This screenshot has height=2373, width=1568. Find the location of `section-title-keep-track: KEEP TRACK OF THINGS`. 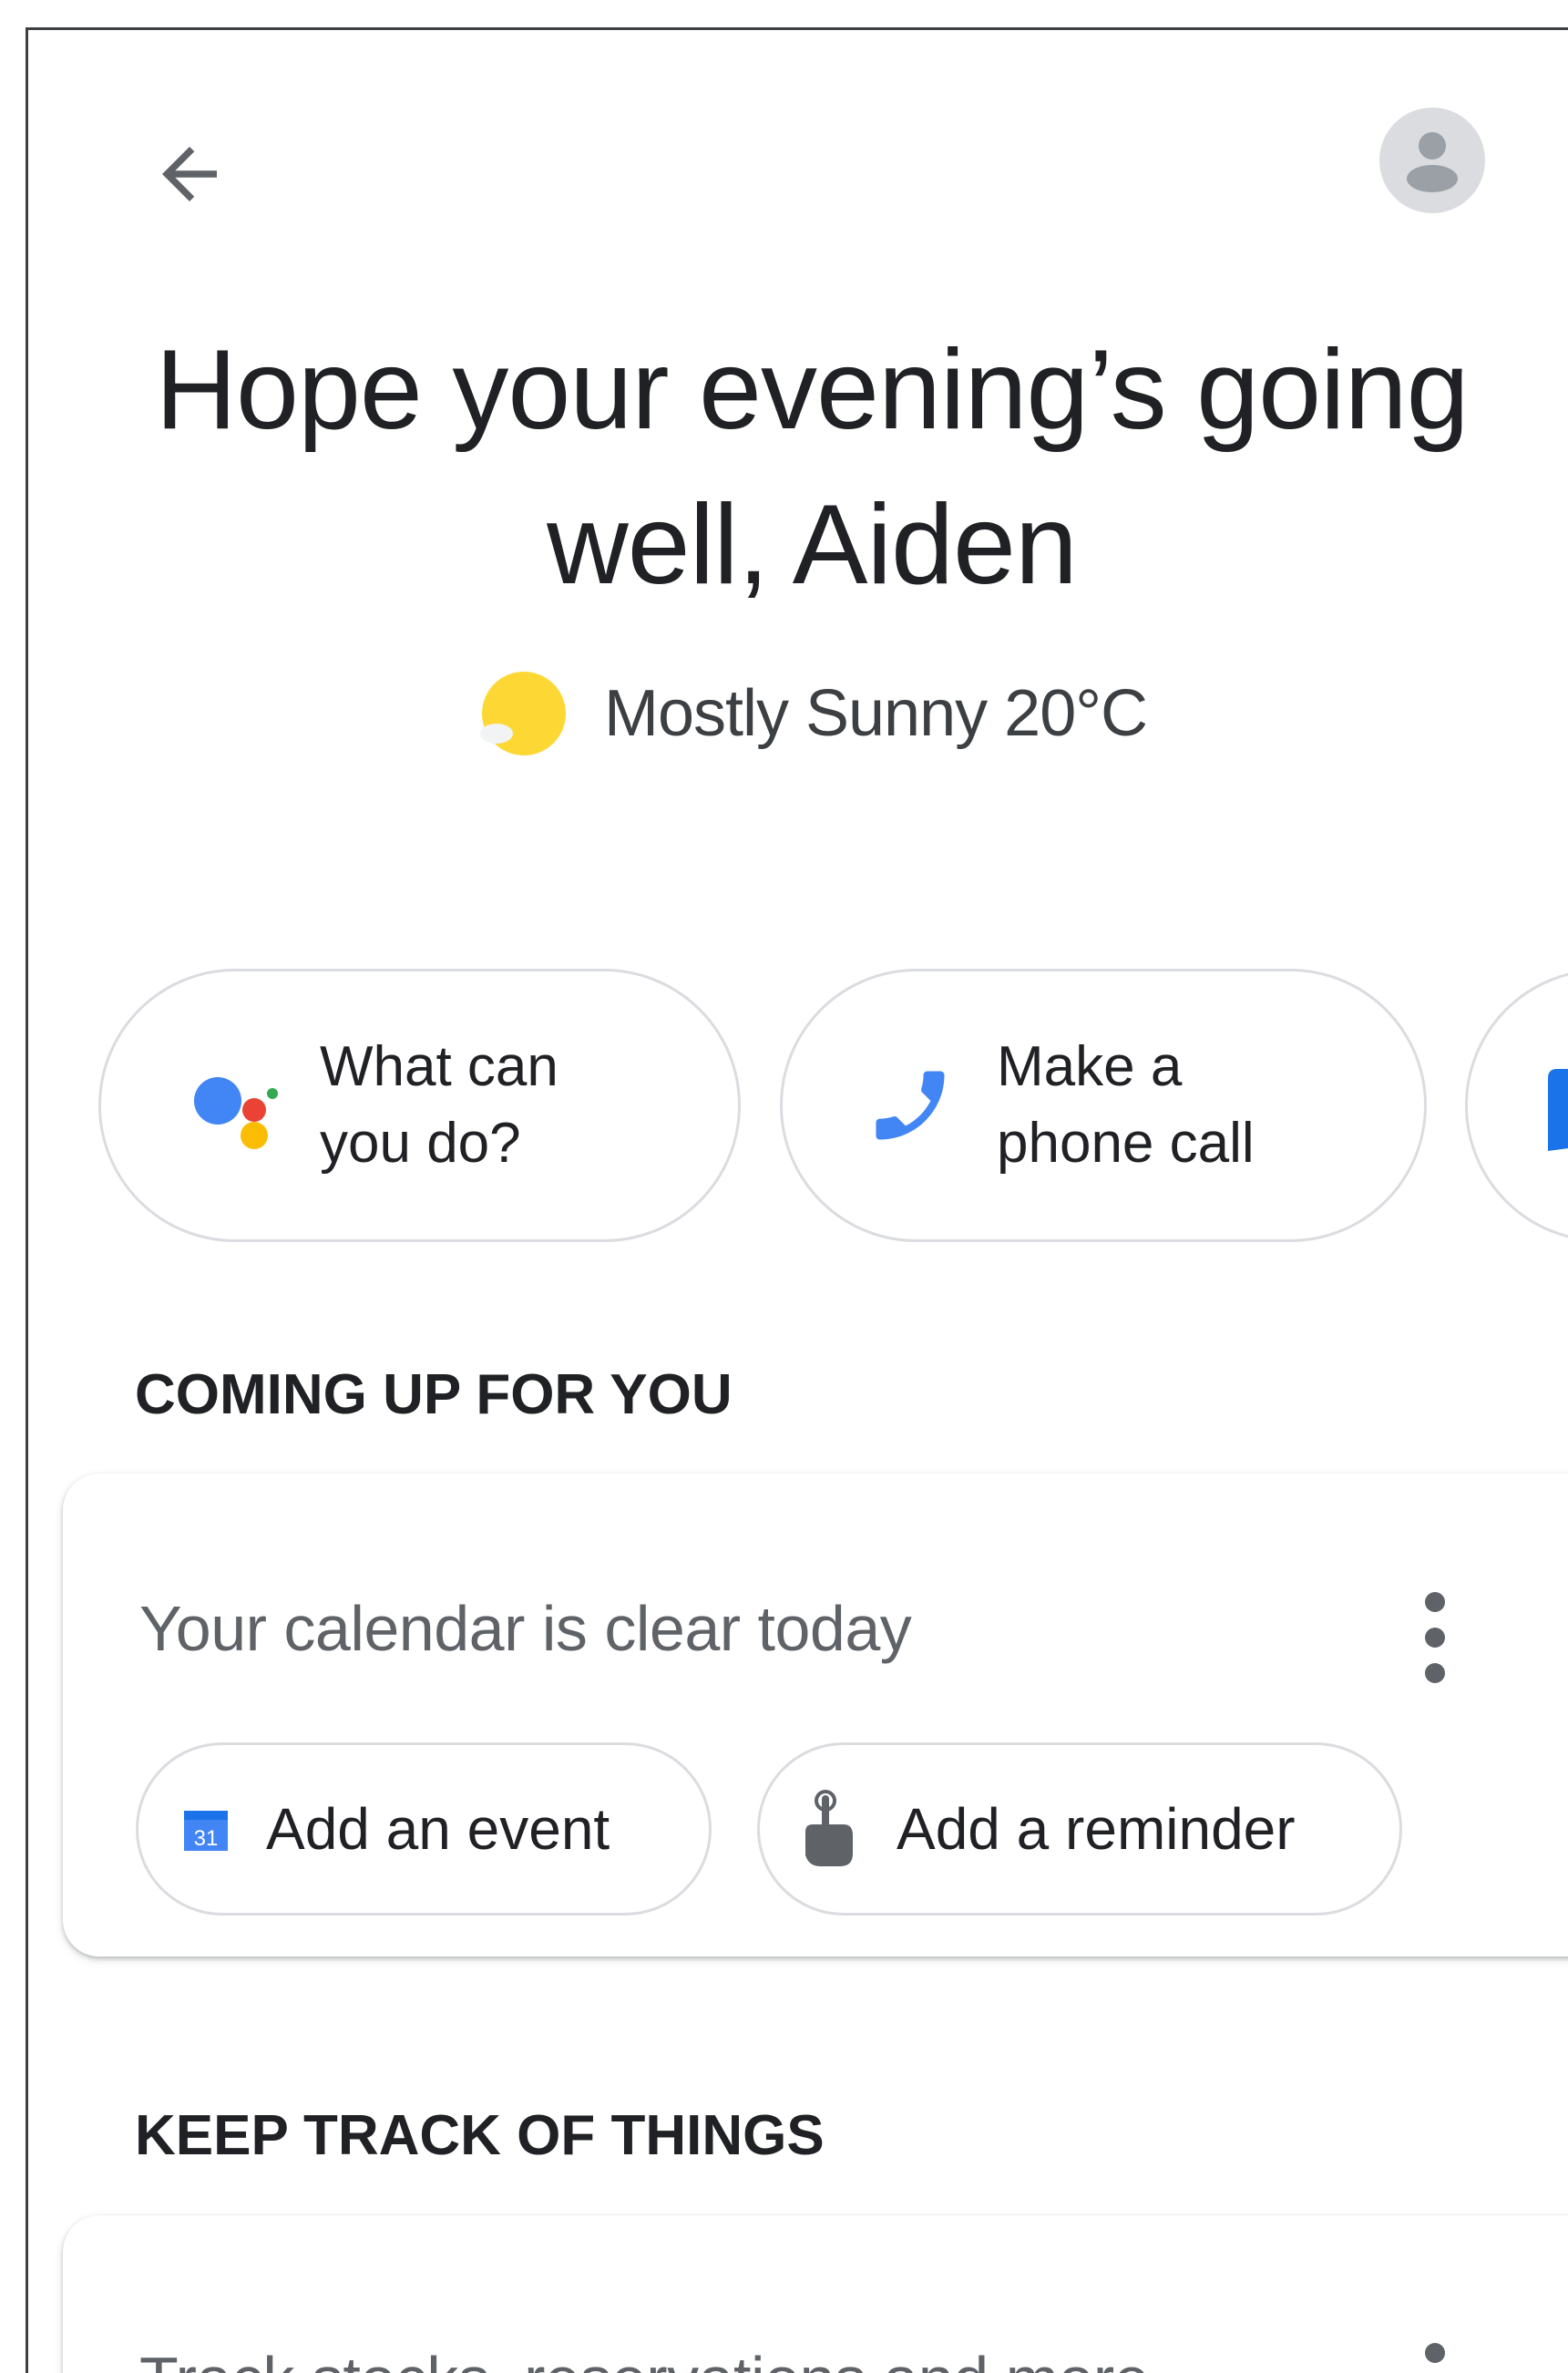

section-title-keep-track: KEEP TRACK OF THINGS is located at coordinates (480, 2135).